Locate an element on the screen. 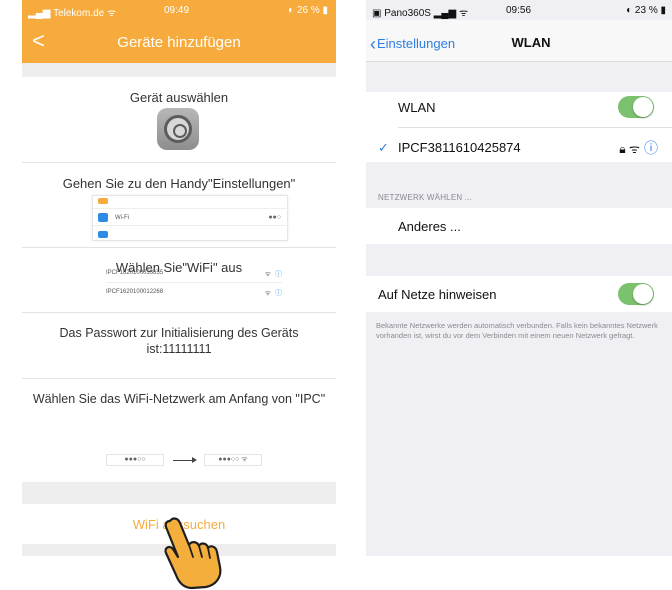 This screenshot has width=672, height=590. signal-chip-right: ●●●○○ ᯤ is located at coordinates (233, 460).